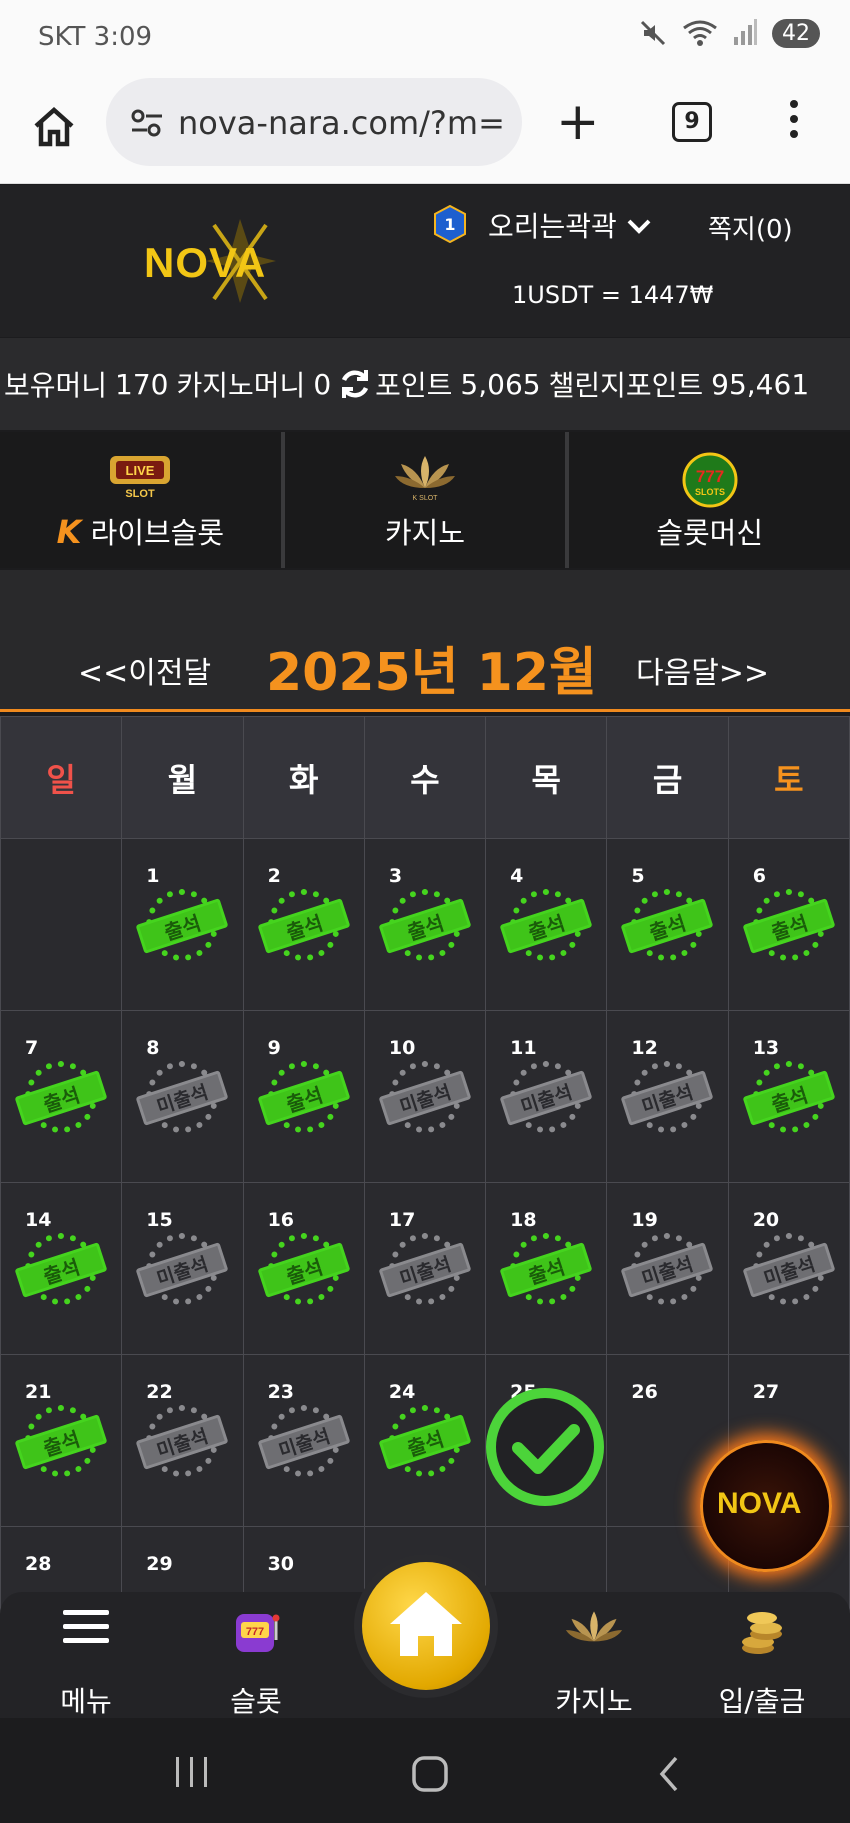  What do you see at coordinates (182, 924) in the screenshot?
I see `calendar-day: 1 출석` at bounding box center [182, 924].